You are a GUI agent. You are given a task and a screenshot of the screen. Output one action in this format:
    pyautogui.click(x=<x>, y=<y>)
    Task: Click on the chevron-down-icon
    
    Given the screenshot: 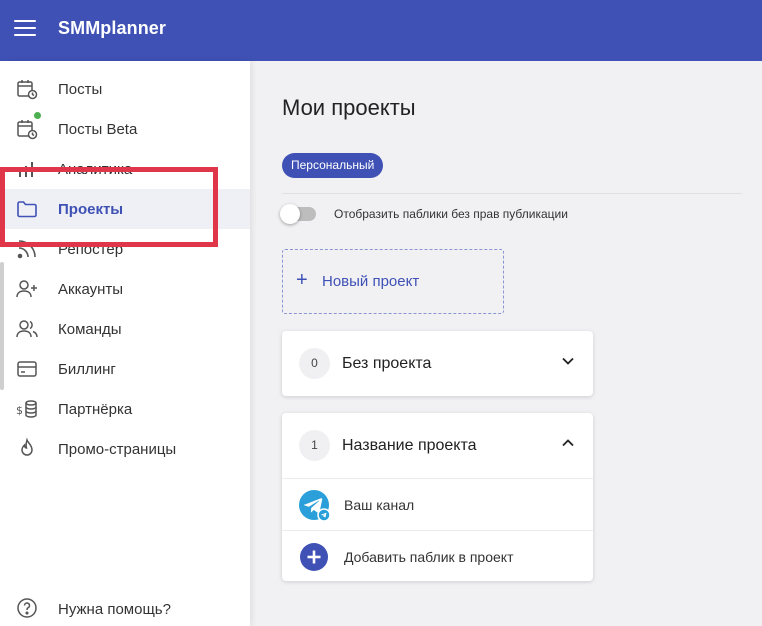 What is the action you would take?
    pyautogui.click(x=568, y=361)
    